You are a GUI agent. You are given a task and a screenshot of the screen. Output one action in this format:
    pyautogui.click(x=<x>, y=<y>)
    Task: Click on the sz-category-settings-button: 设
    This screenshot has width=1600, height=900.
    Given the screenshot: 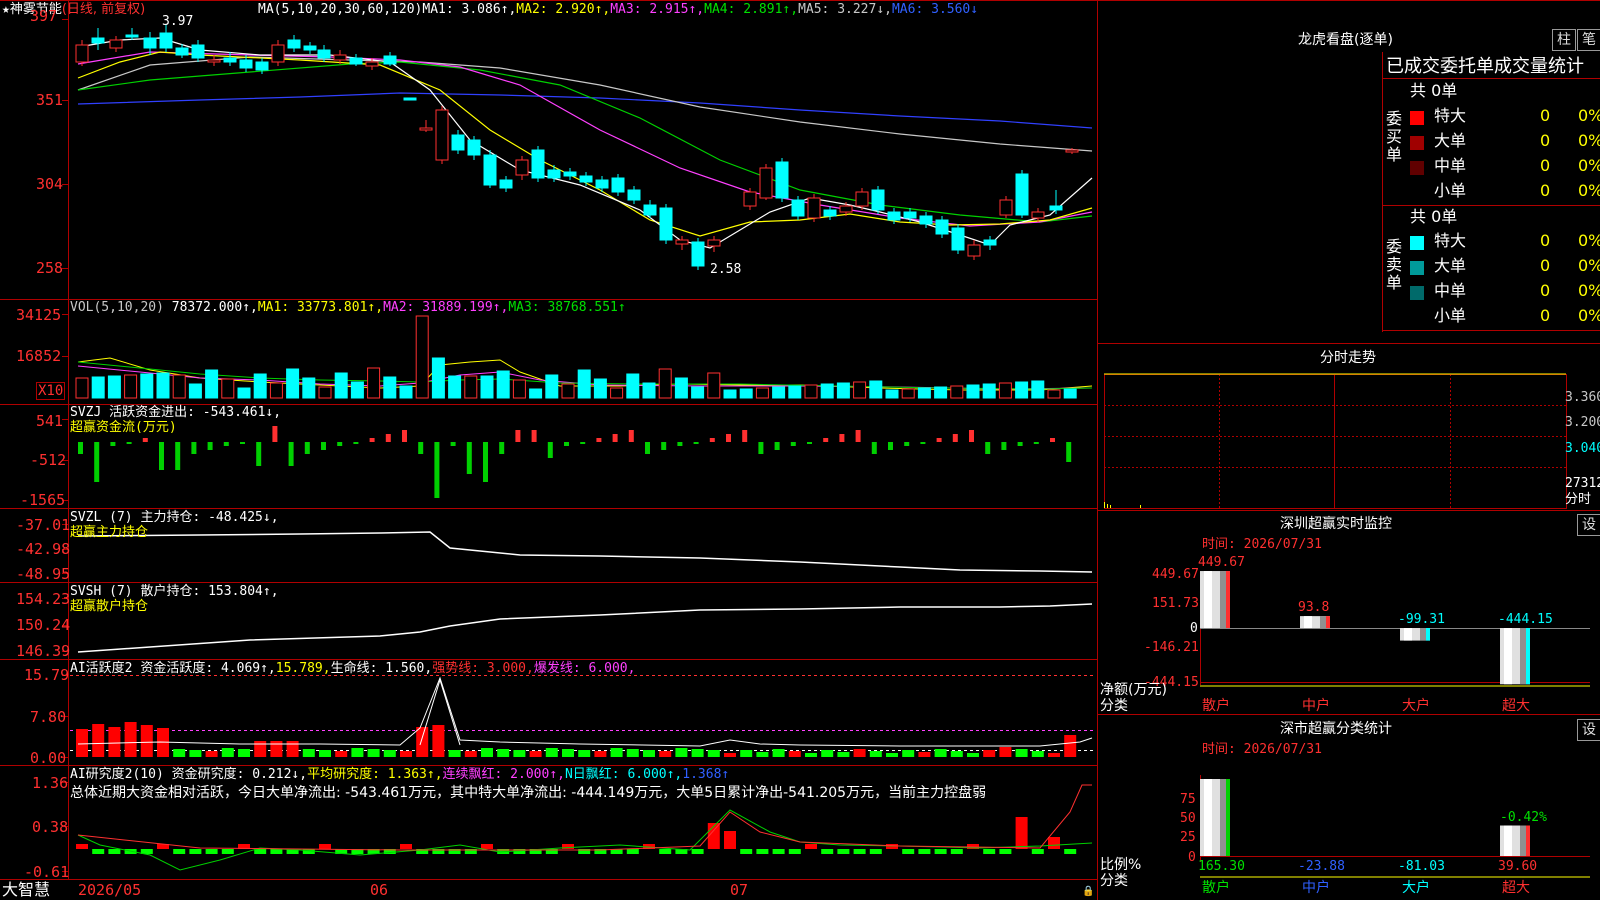 What is the action you would take?
    pyautogui.click(x=1588, y=730)
    